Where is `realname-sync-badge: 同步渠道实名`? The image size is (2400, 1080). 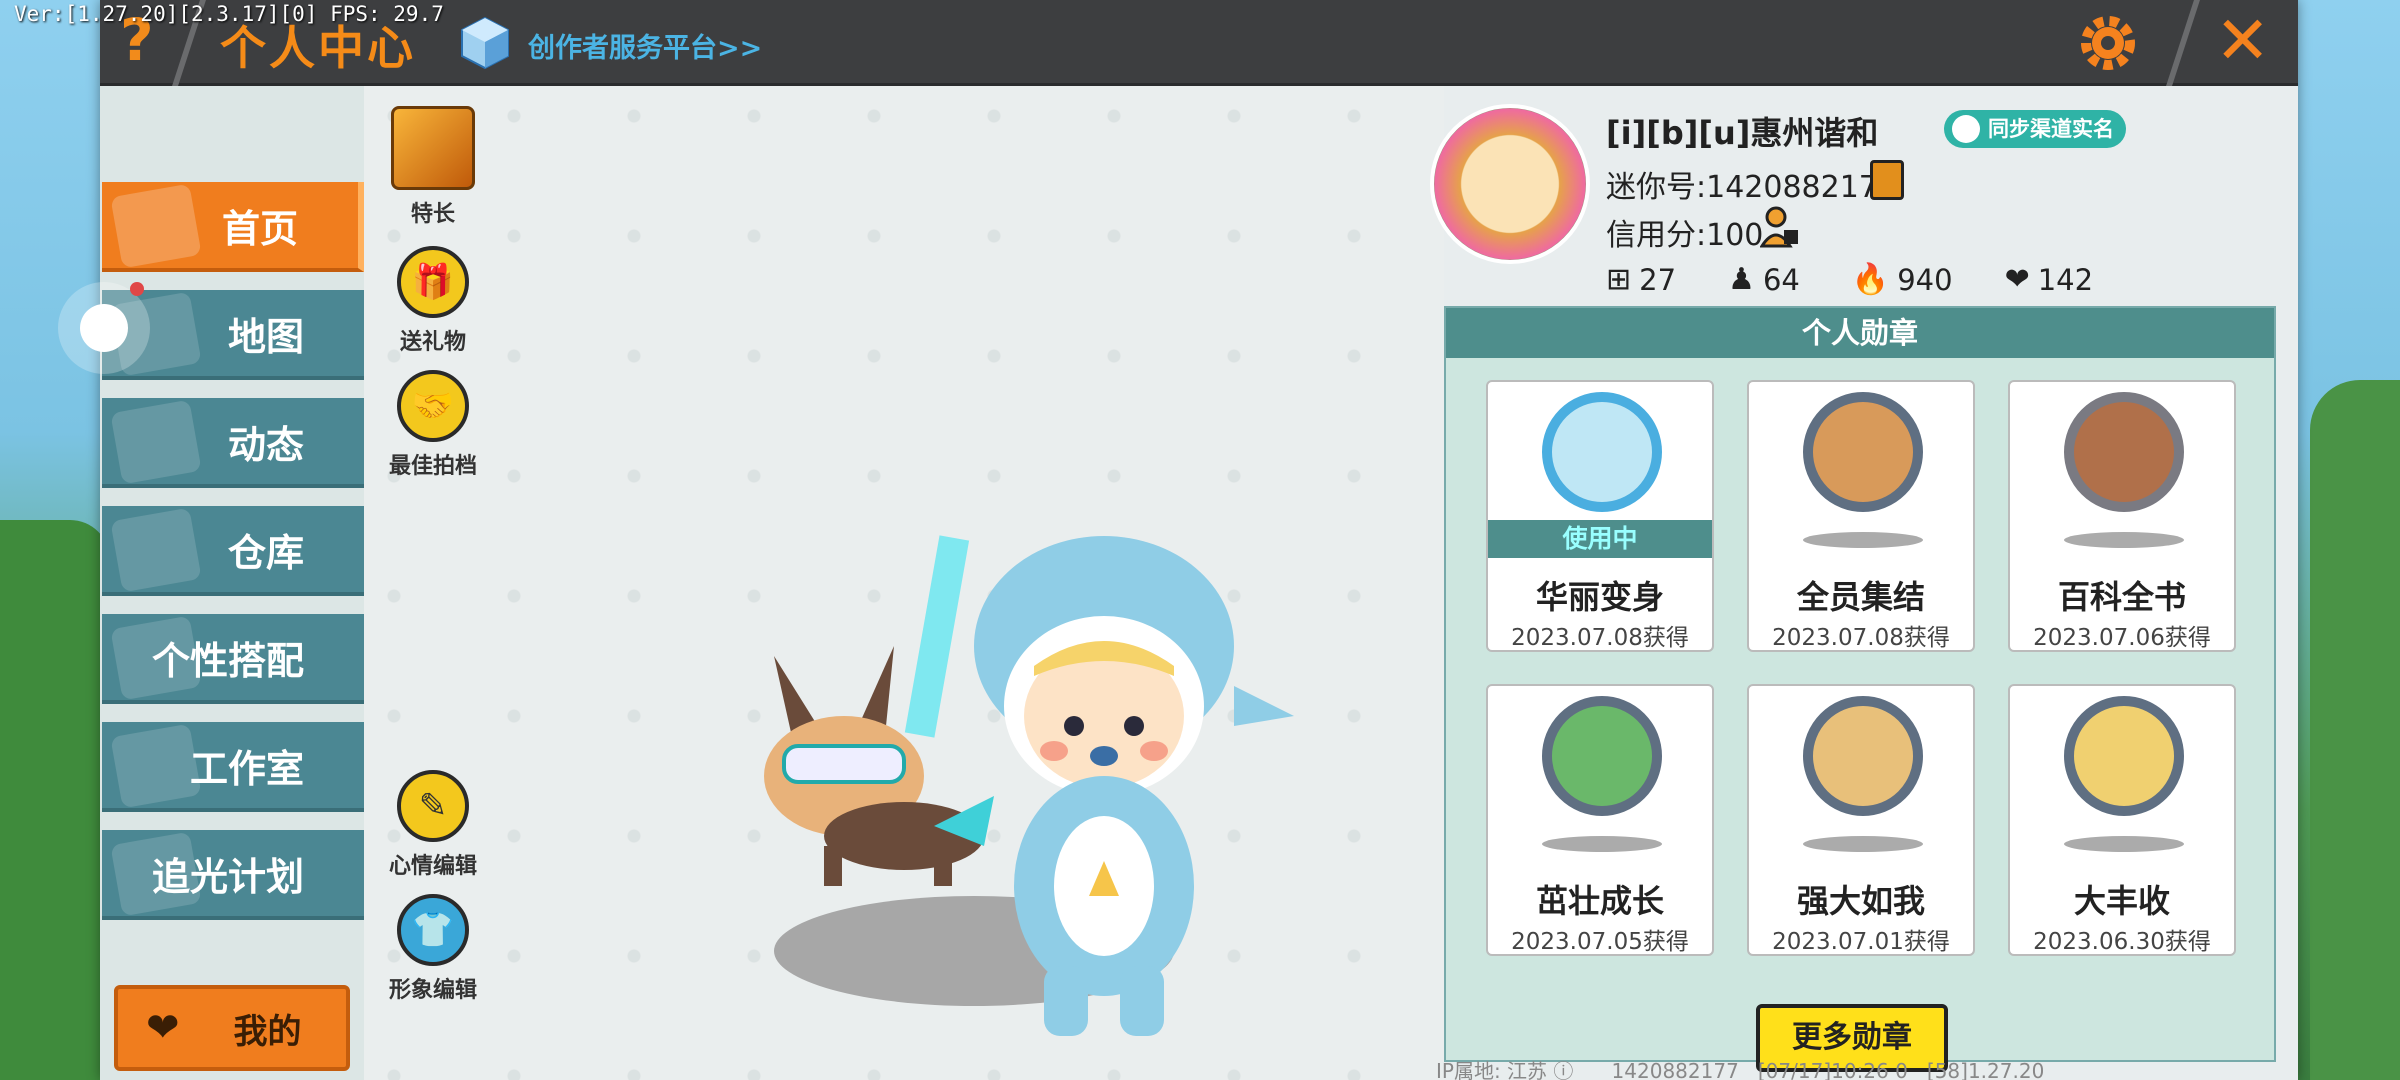
realname-sync-badge: 同步渠道实名 is located at coordinates (2035, 129).